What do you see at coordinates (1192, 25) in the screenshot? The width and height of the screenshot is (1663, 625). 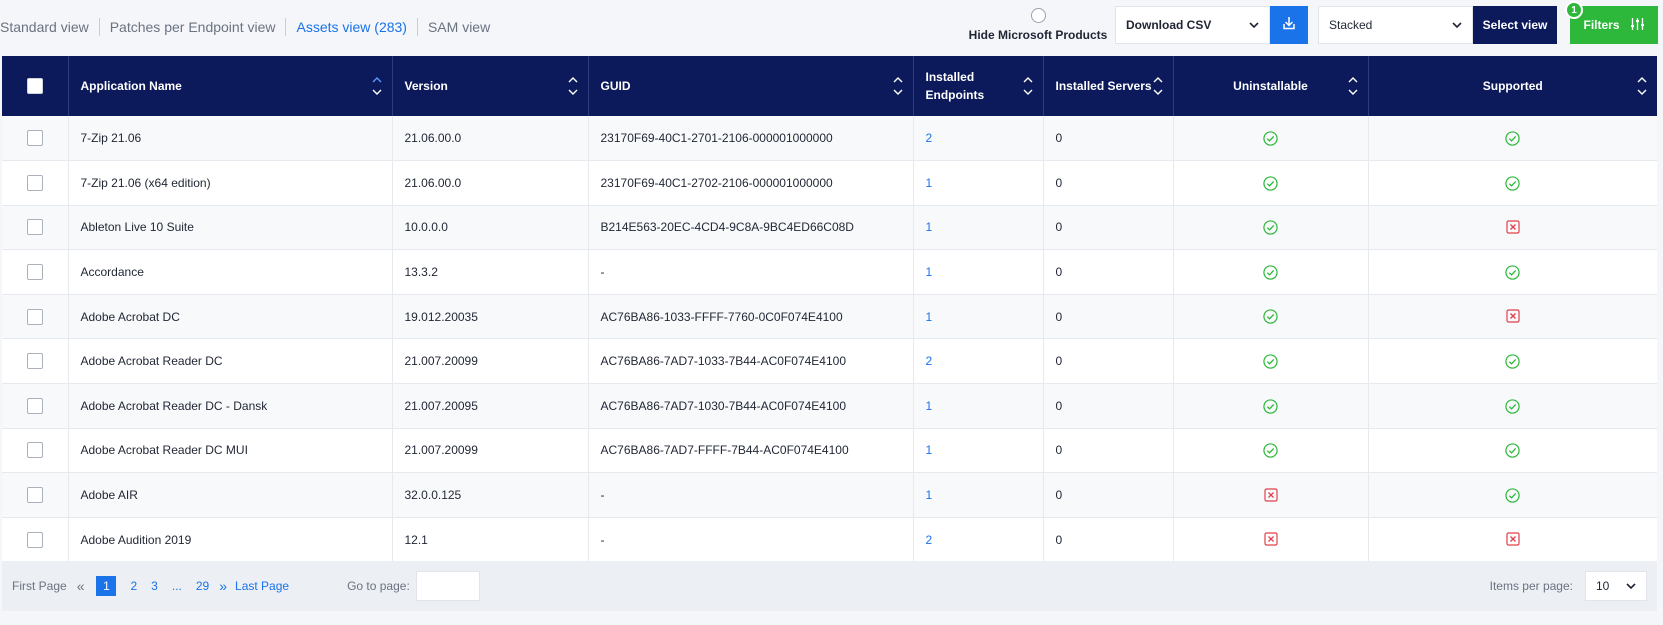 I see `export-format-select: Download CSV` at bounding box center [1192, 25].